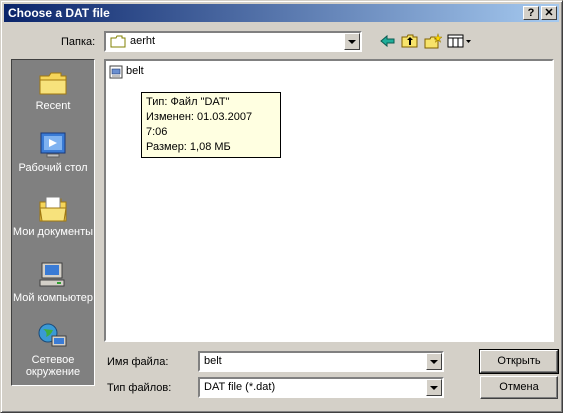 The image size is (563, 413). Describe the element at coordinates (549, 13) in the screenshot. I see `close-button: ✕` at that location.